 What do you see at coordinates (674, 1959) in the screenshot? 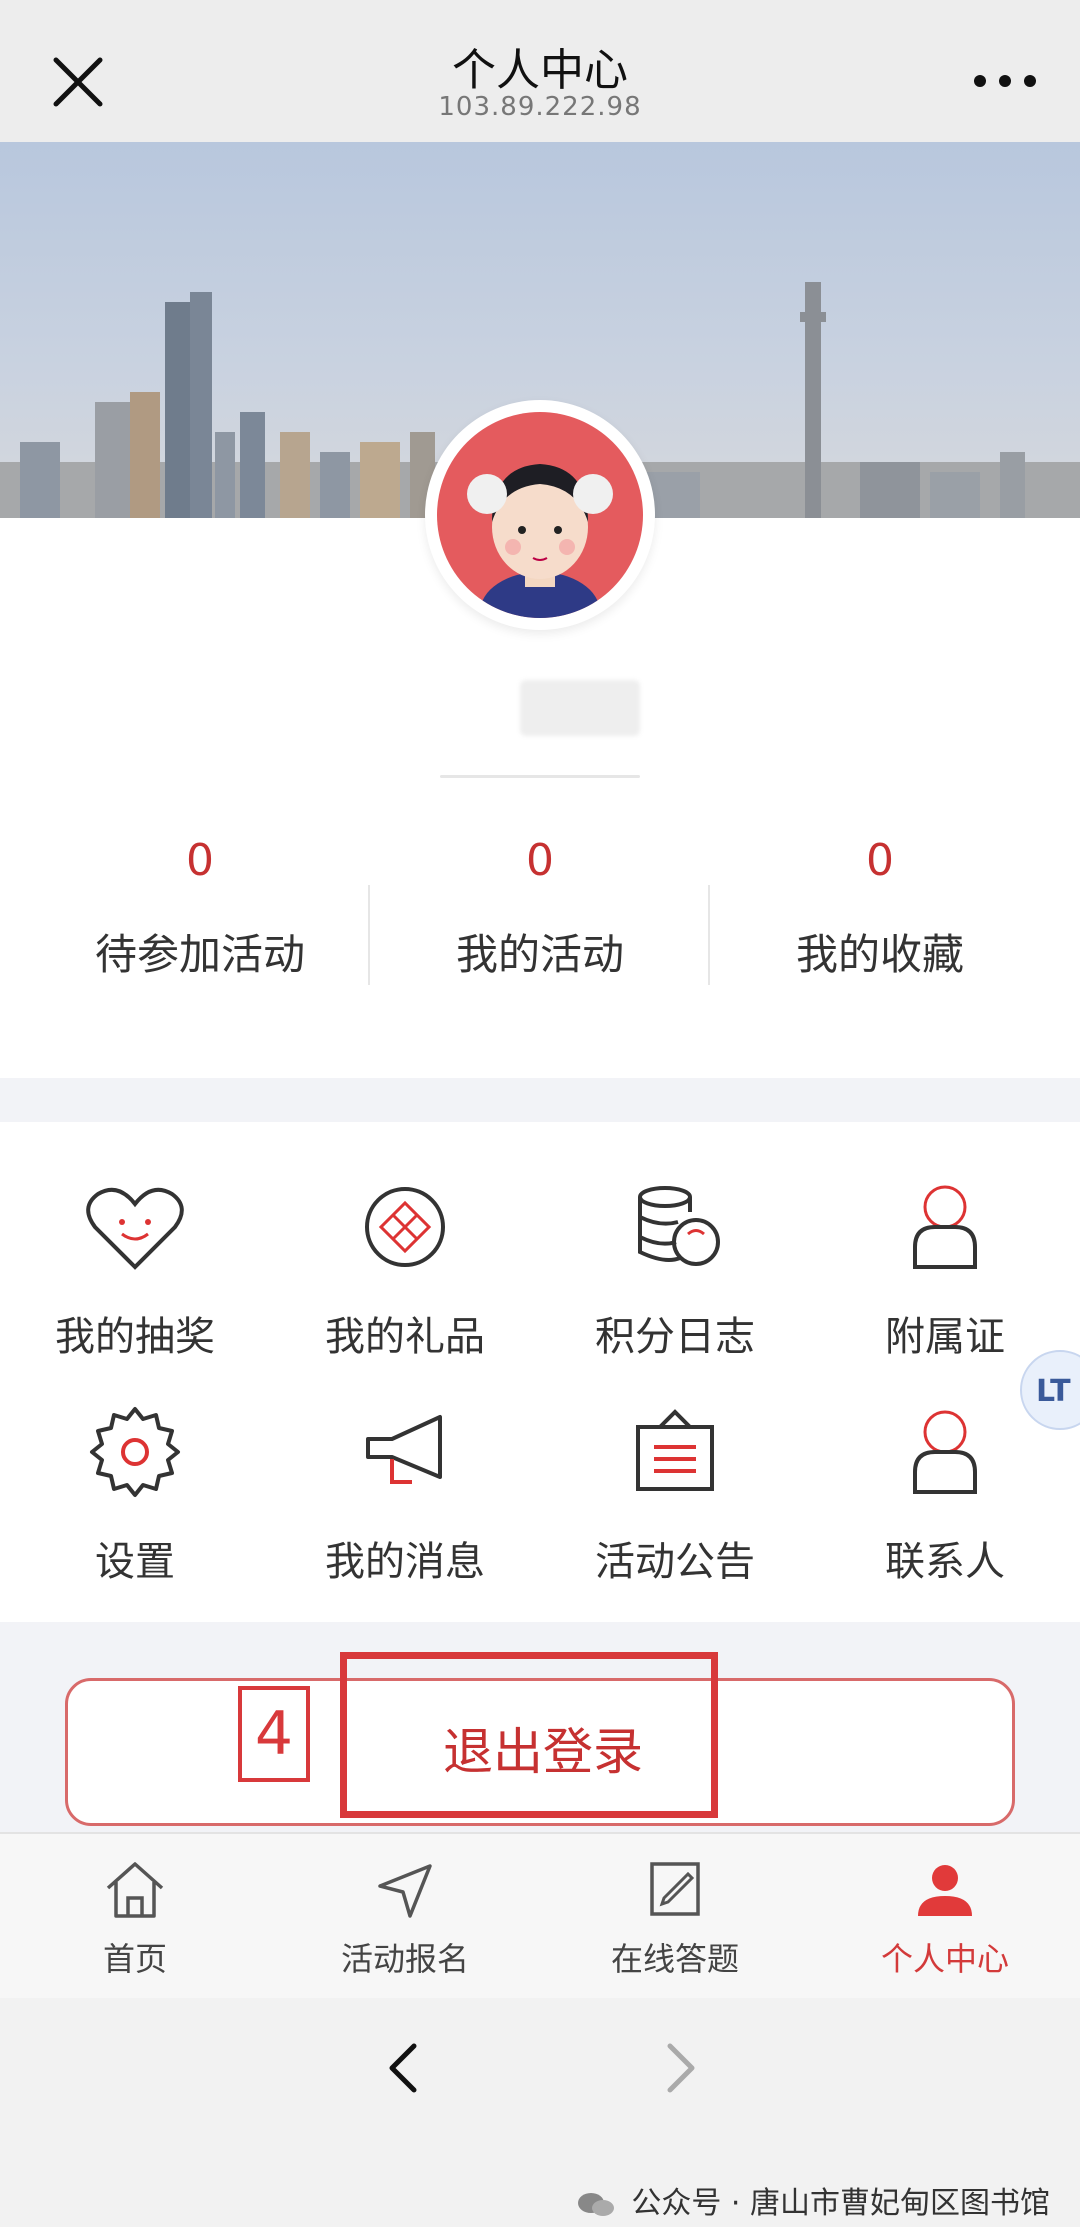
I see `tab-label: 在线答题` at bounding box center [674, 1959].